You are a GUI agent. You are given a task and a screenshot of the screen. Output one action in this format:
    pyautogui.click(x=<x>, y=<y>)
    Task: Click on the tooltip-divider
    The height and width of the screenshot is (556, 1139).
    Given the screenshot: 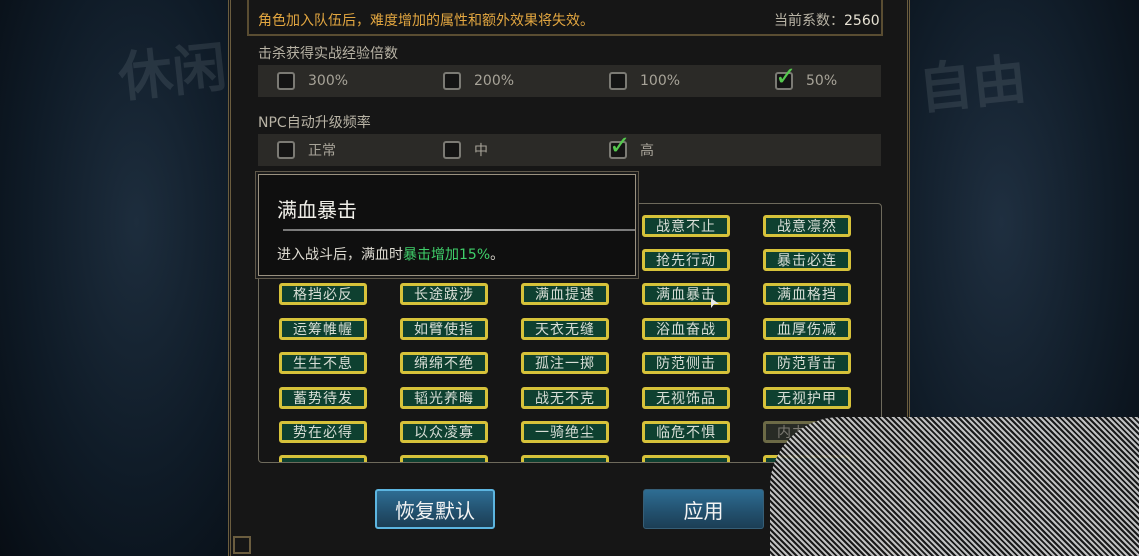 What is the action you would take?
    pyautogui.click(x=459, y=230)
    